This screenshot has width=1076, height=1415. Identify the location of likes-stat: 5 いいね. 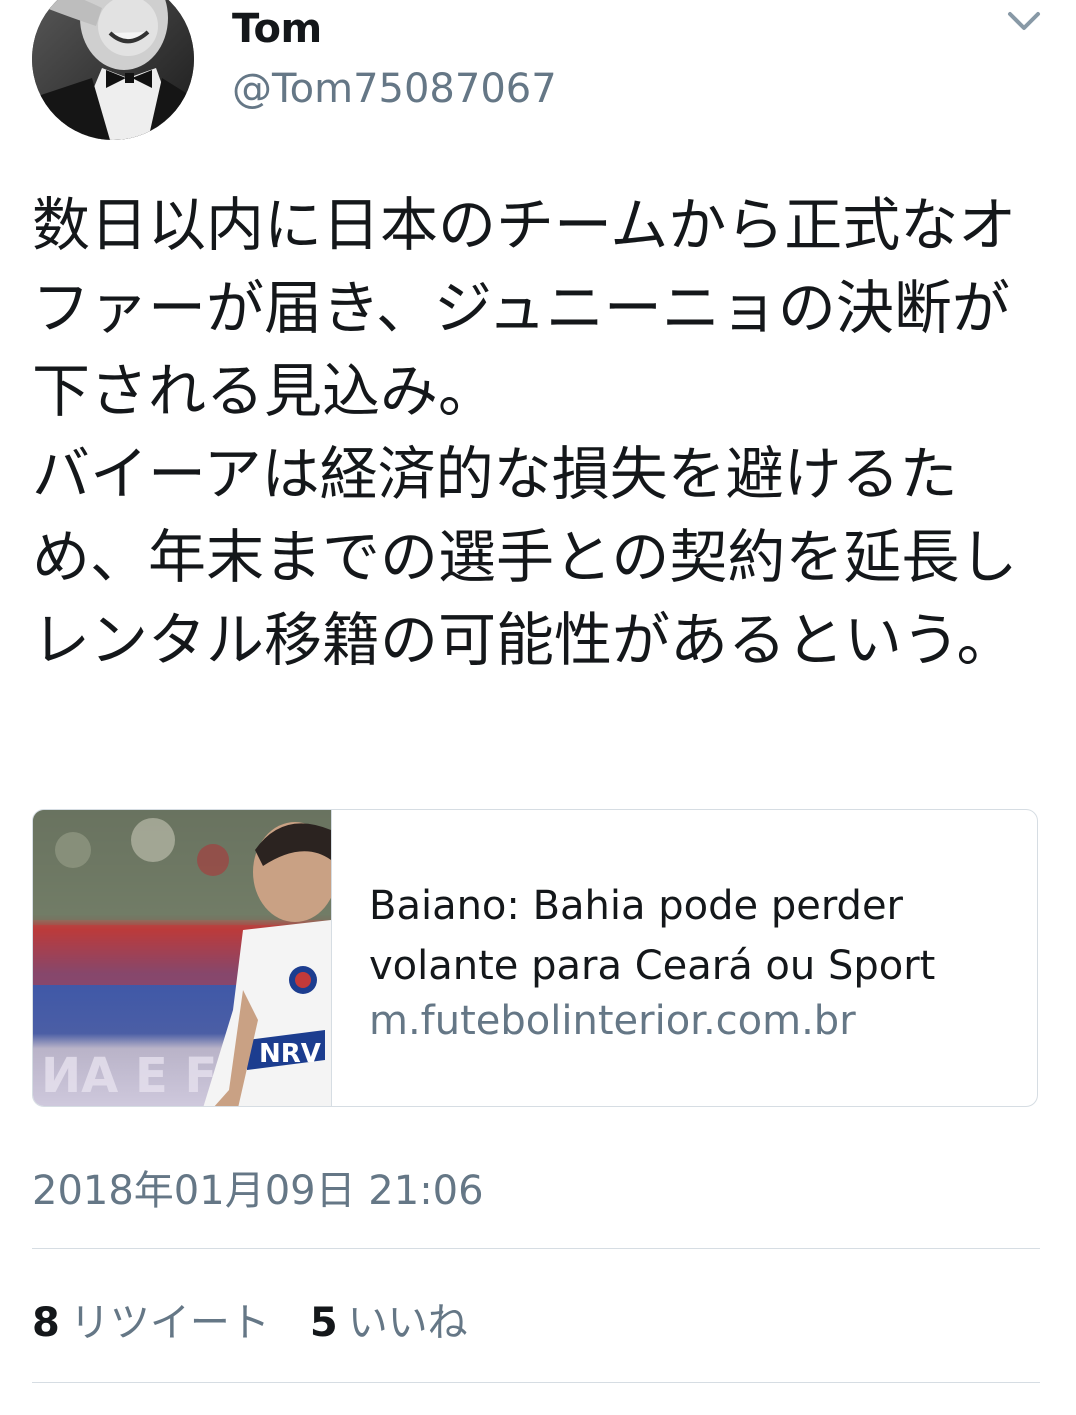
(389, 1319).